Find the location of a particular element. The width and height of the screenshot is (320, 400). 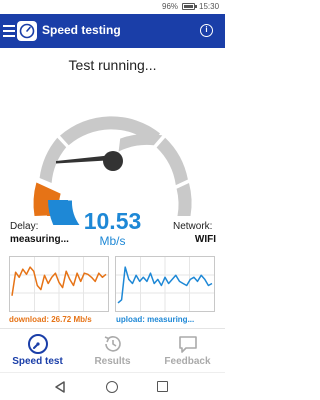

status-bar: 96% 15:30 is located at coordinates (112, 7).